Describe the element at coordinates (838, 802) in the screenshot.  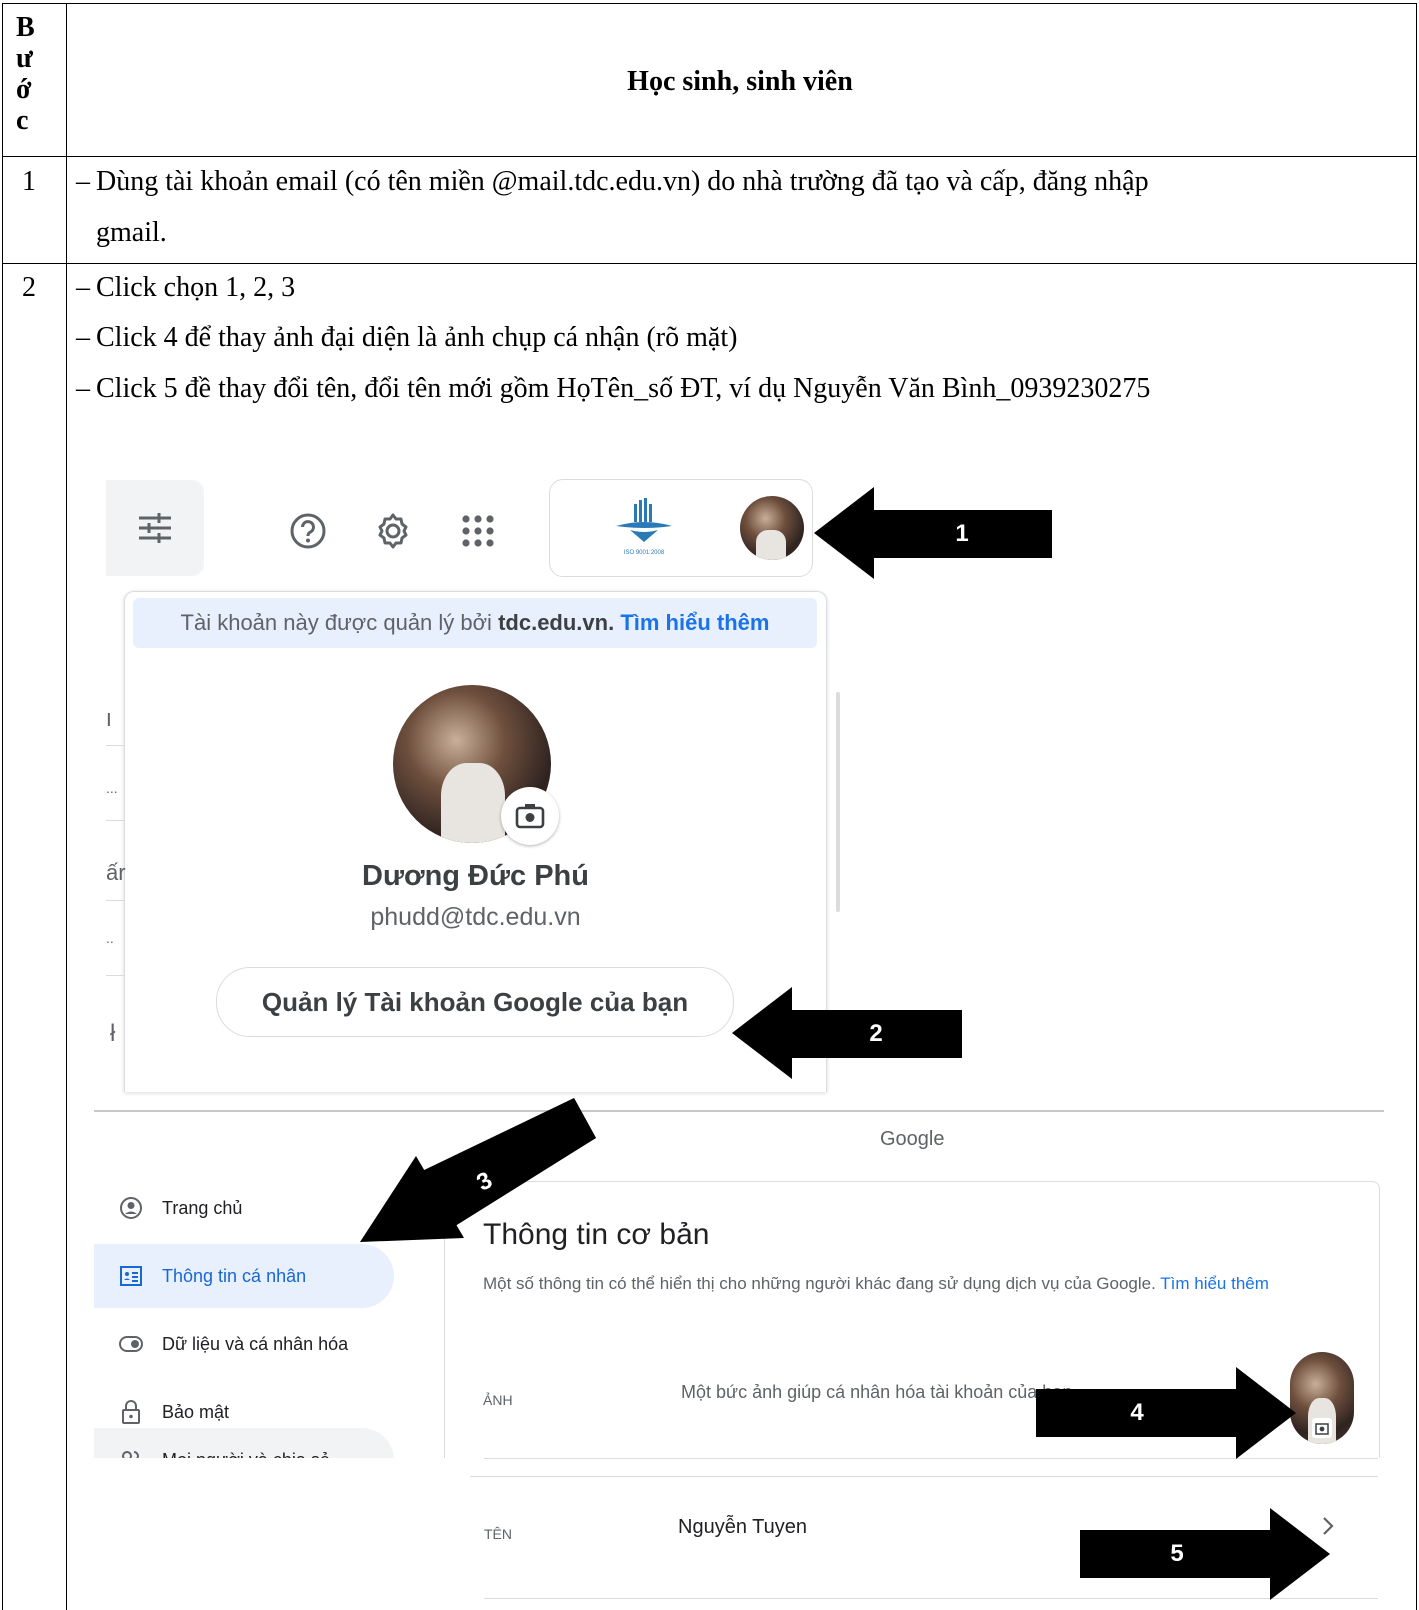
I see `popup-scrollbar` at that location.